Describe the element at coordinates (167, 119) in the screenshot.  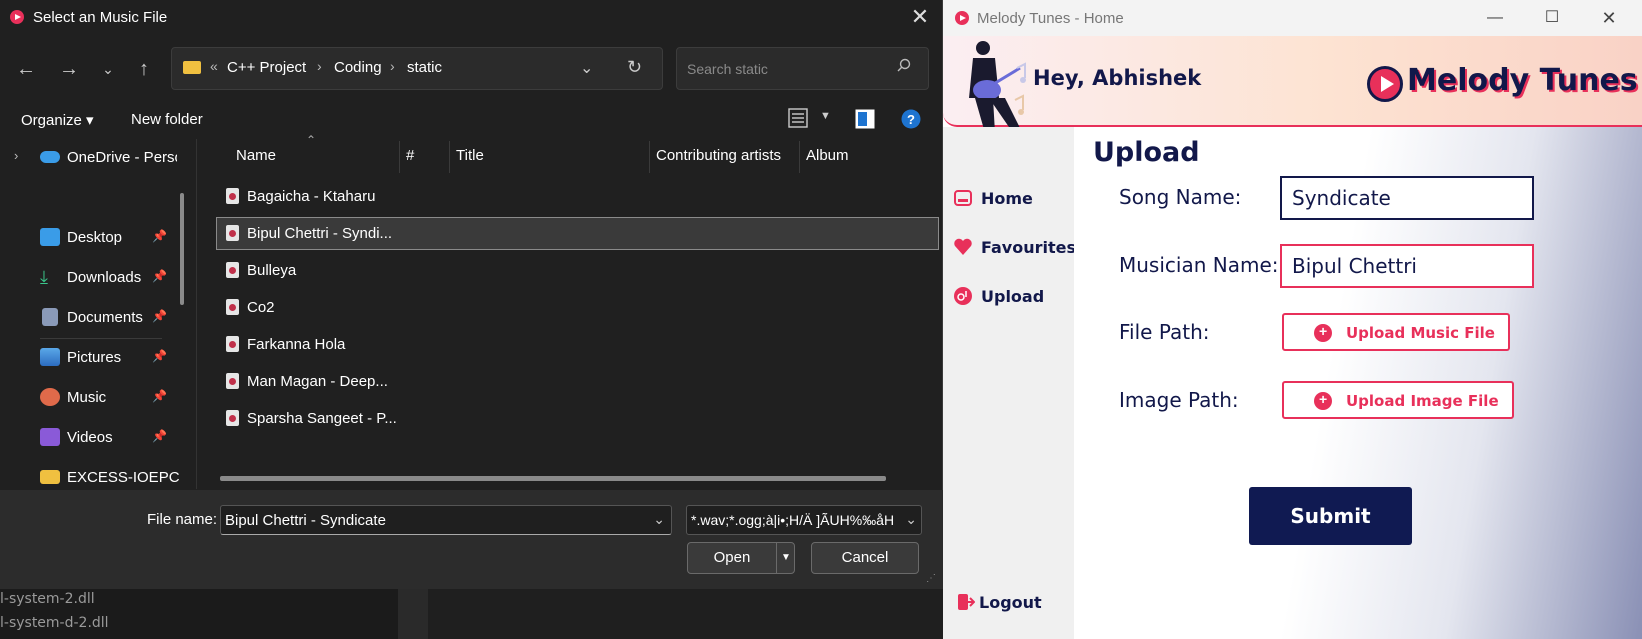
I see `new-folder-button: New folder` at that location.